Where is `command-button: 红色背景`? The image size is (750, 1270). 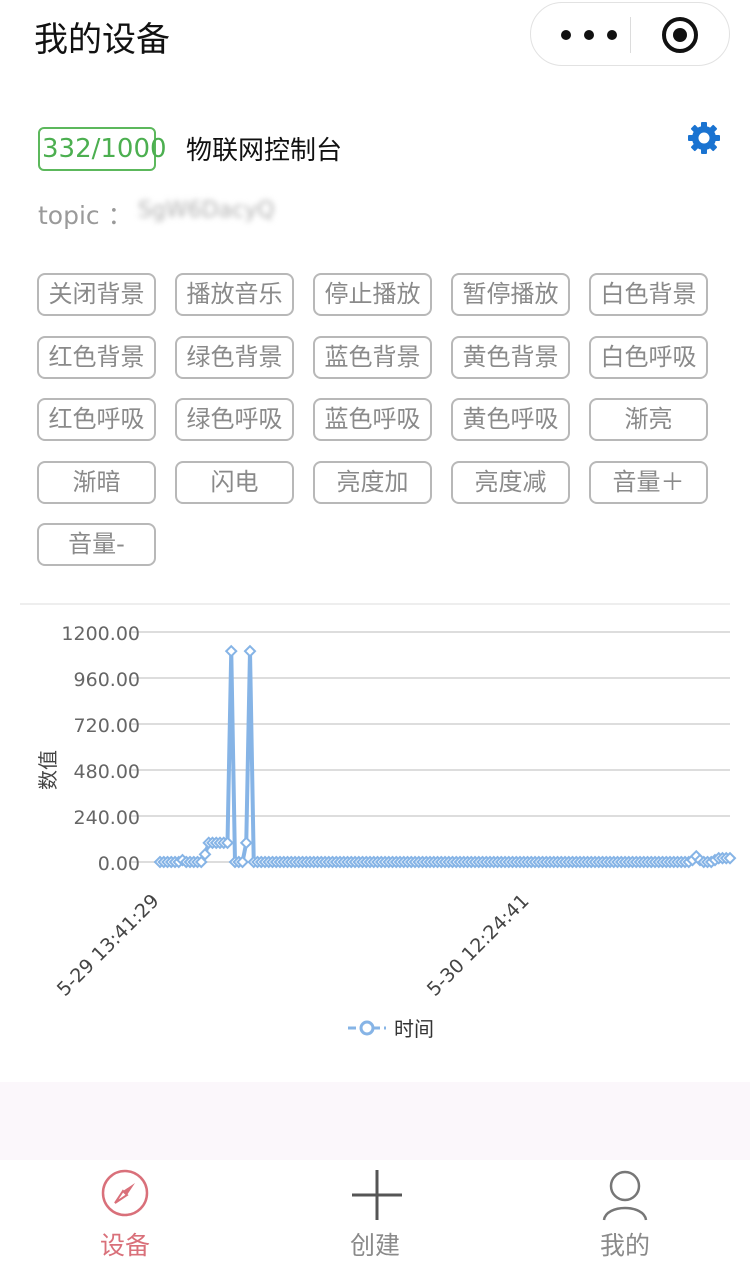 command-button: 红色背景 is located at coordinates (96, 357).